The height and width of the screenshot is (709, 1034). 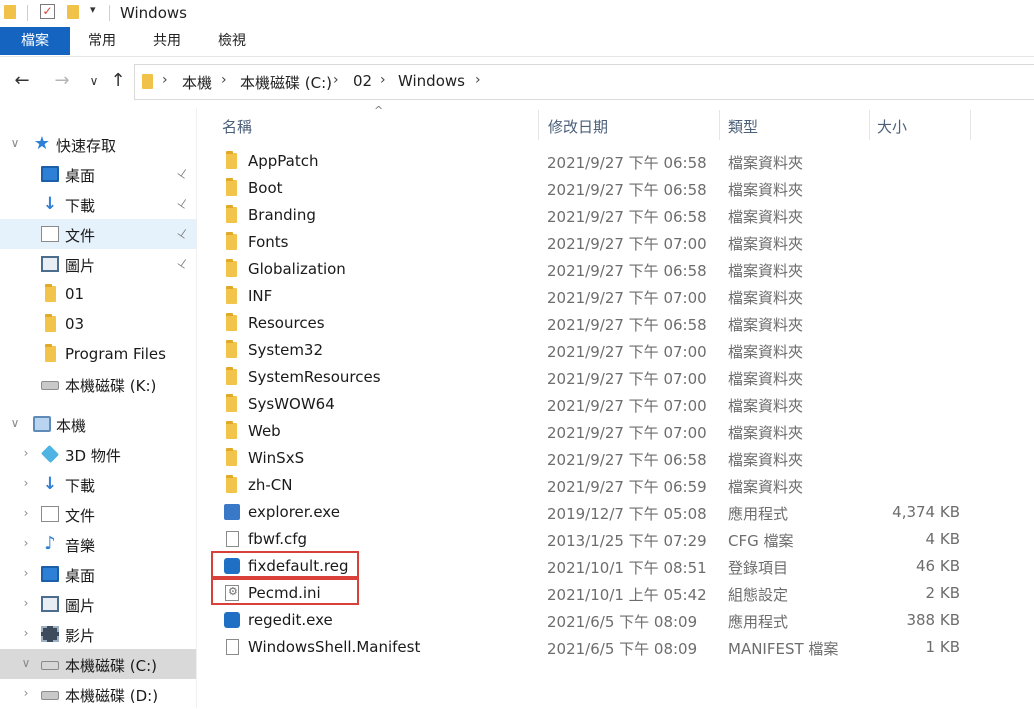 What do you see at coordinates (80, 486) in the screenshot?
I see `sidebar-item-label: 下載` at bounding box center [80, 486].